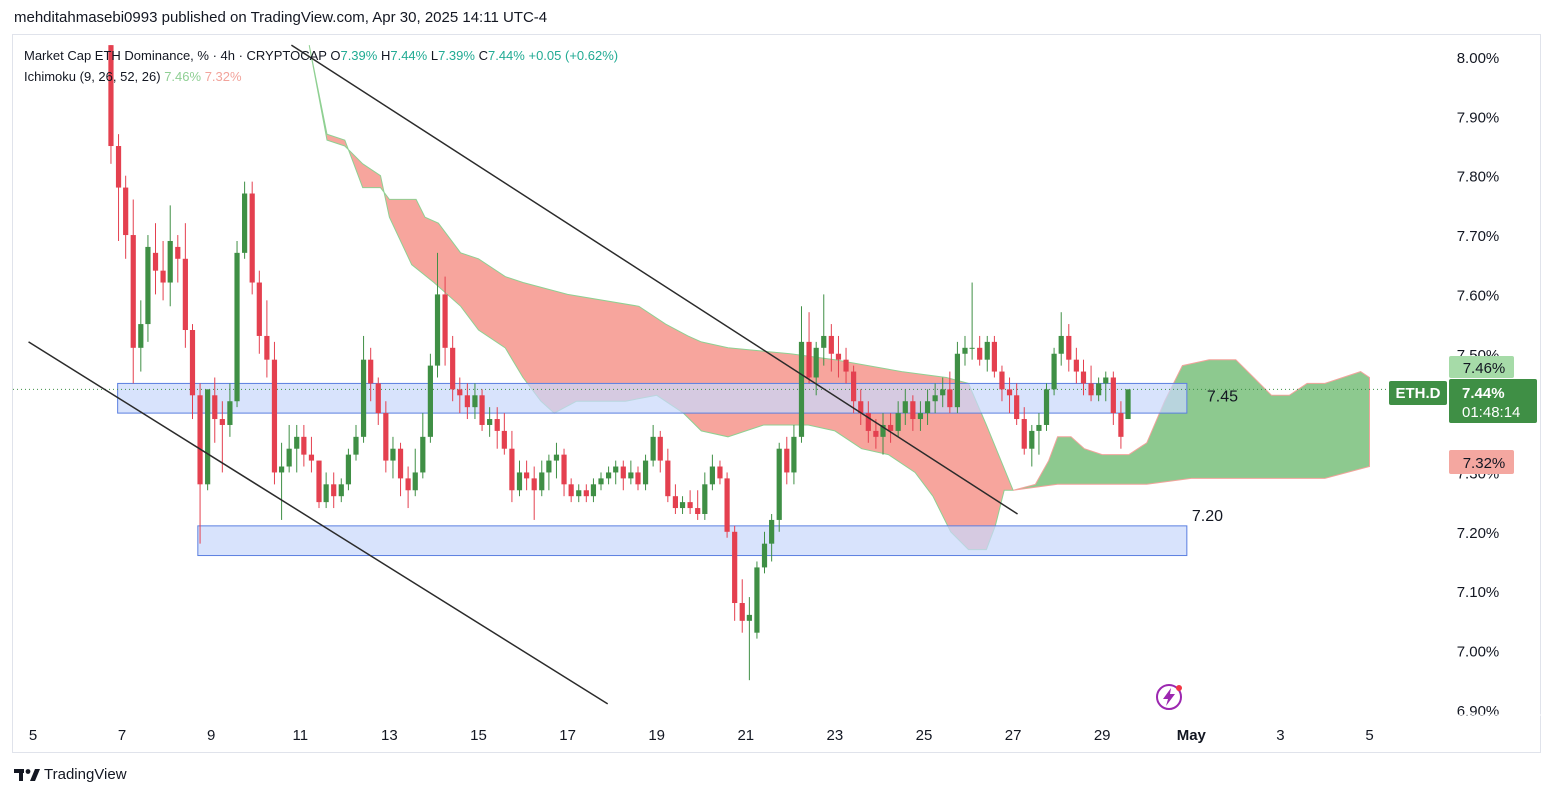 This screenshot has height=798, width=1554. Describe the element at coordinates (777, 729) in the screenshot. I see `time-axis: 5 7 9 11 13 15 17 19 21 23 25 27 29 May 3 5` at that location.